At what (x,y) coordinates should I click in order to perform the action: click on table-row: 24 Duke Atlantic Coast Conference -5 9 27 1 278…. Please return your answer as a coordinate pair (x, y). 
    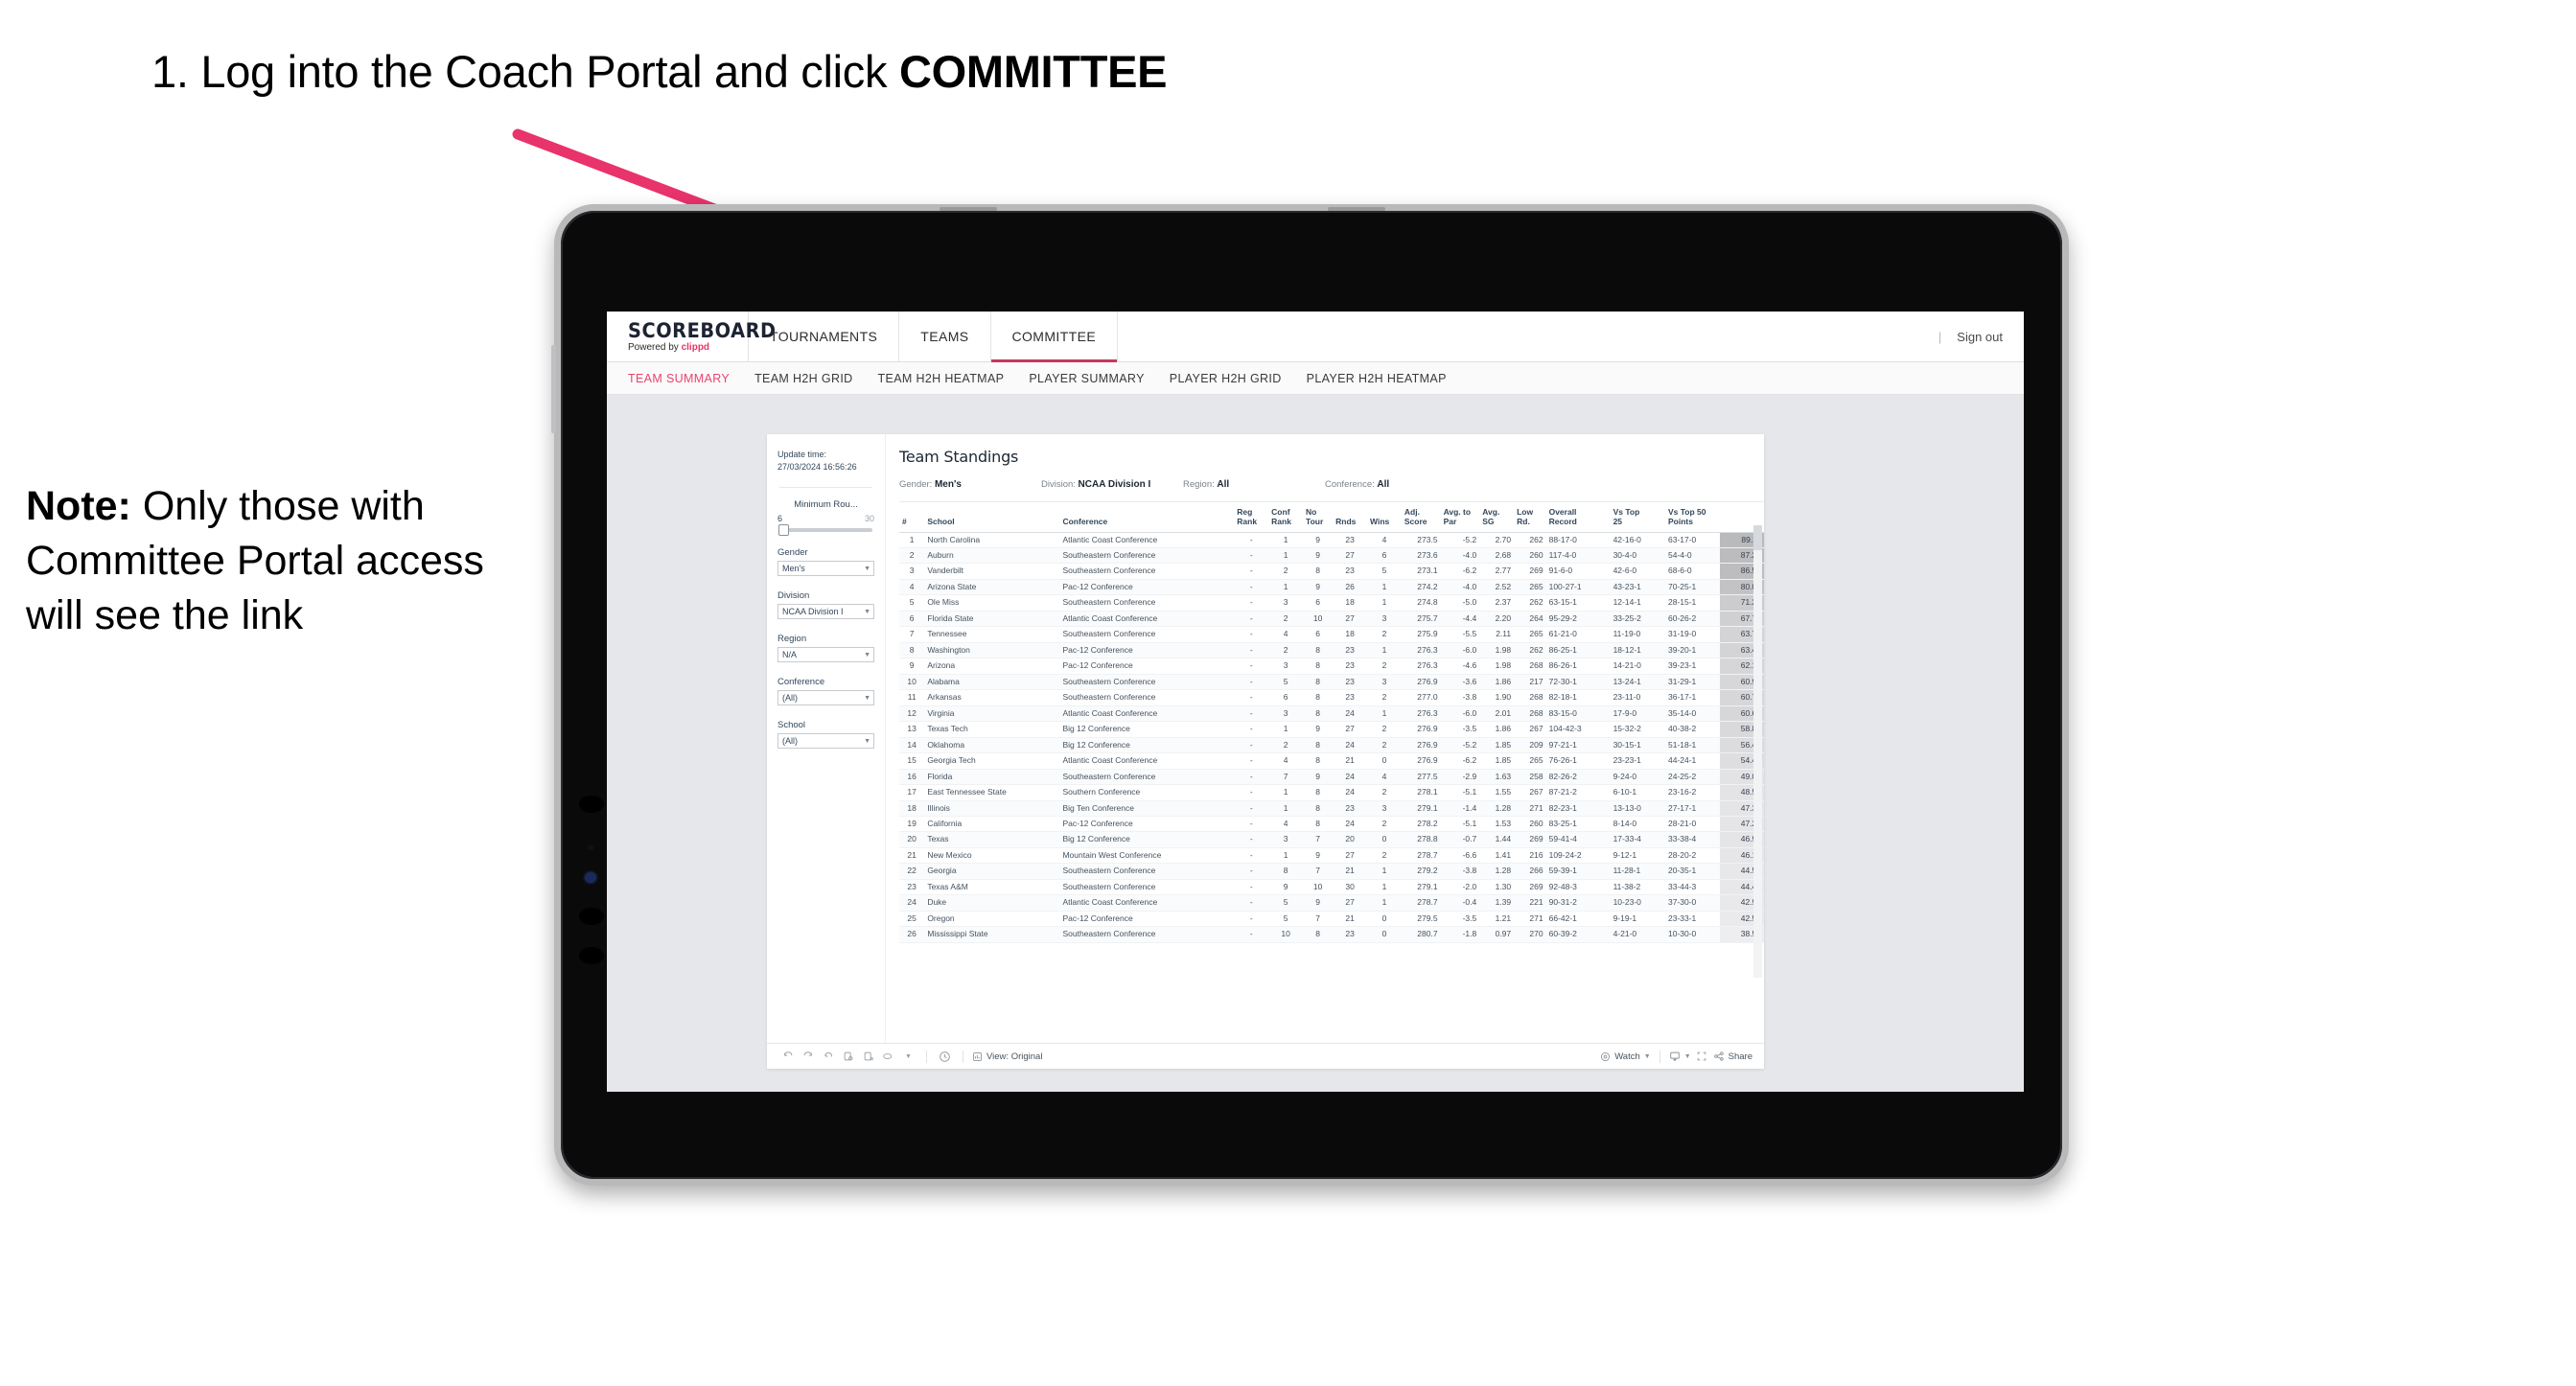
    Looking at the image, I should click on (1331, 903).